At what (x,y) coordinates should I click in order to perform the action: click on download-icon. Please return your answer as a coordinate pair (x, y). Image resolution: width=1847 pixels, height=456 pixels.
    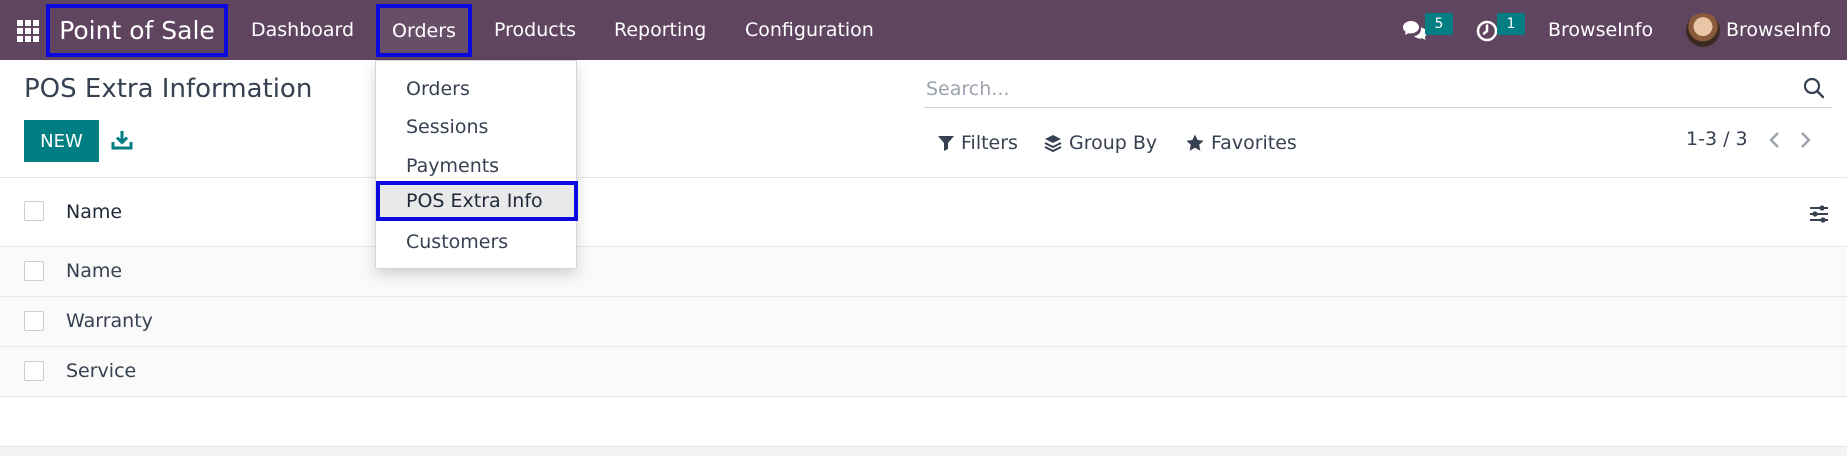
    Looking at the image, I should click on (122, 140).